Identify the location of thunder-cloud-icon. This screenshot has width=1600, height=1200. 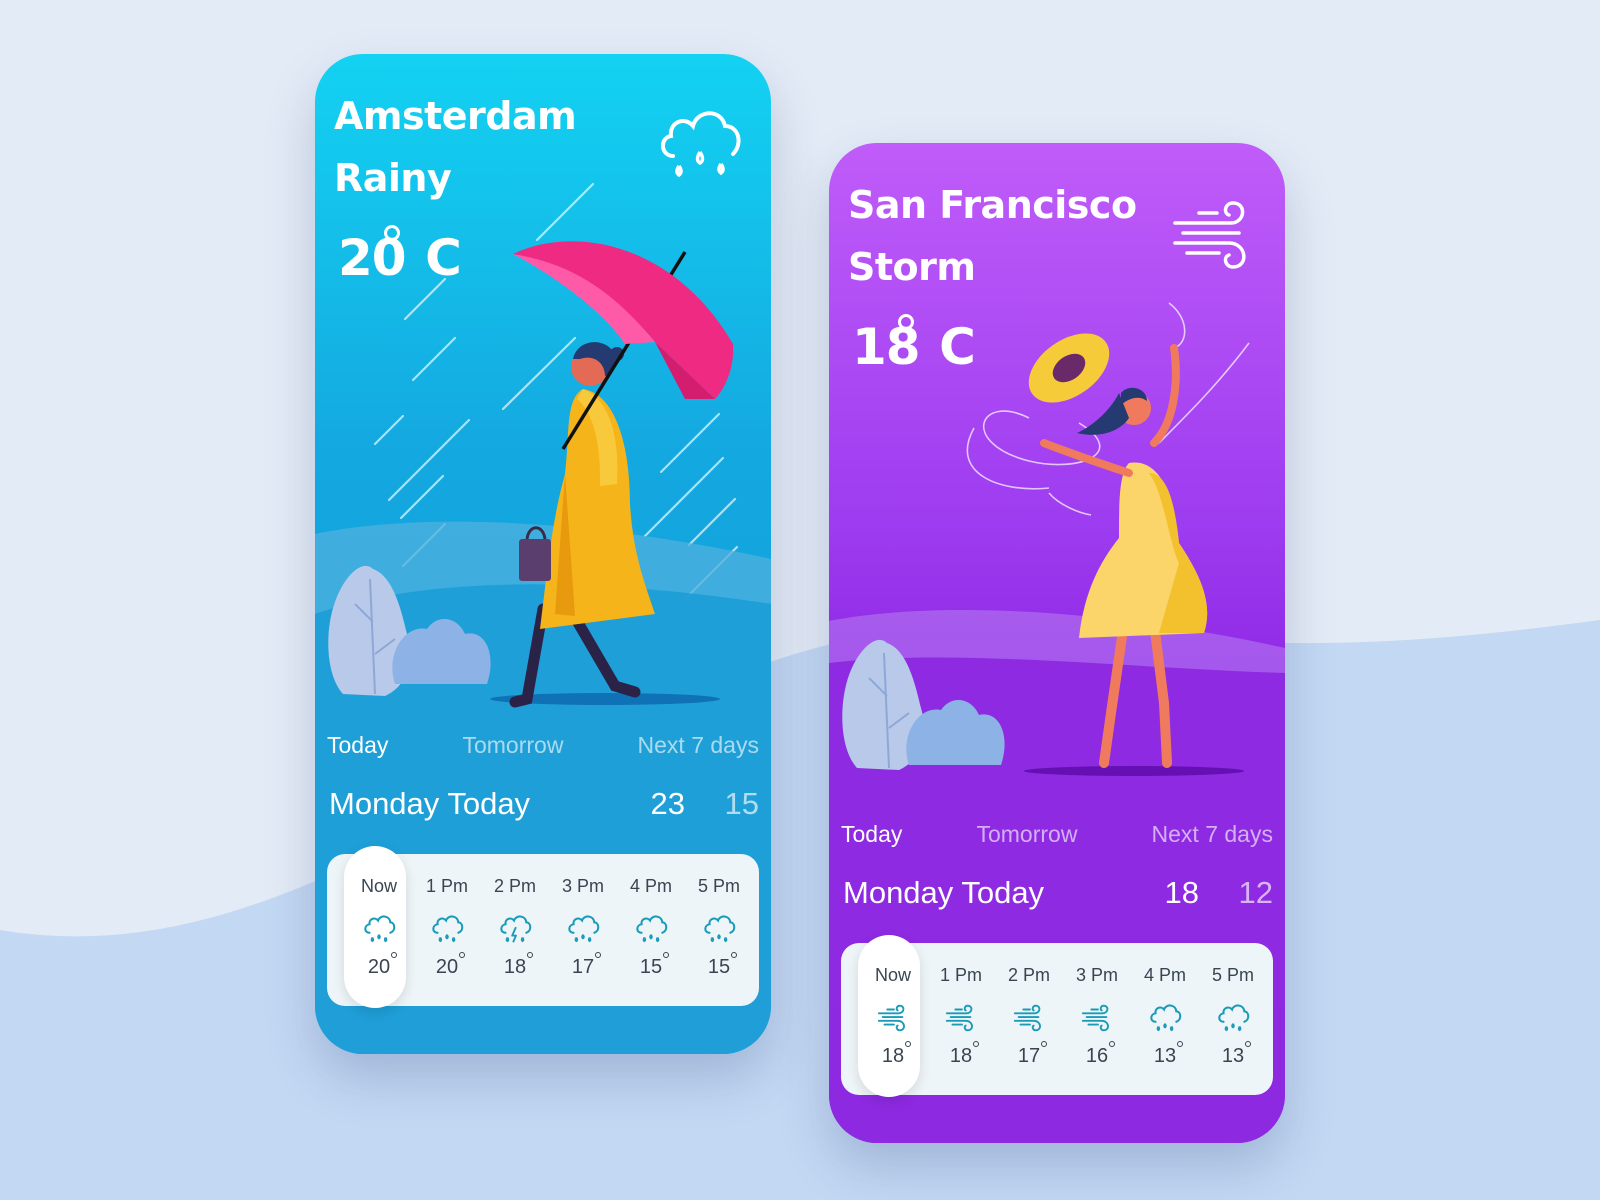
(516, 929).